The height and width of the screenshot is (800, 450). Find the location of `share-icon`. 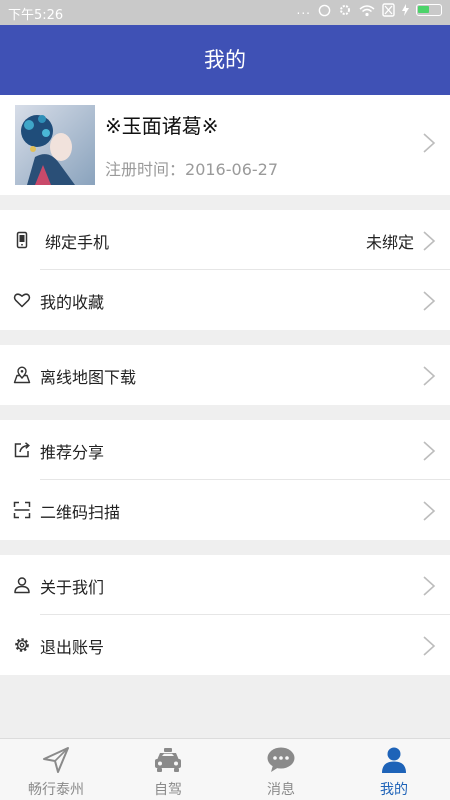

share-icon is located at coordinates (22, 450).